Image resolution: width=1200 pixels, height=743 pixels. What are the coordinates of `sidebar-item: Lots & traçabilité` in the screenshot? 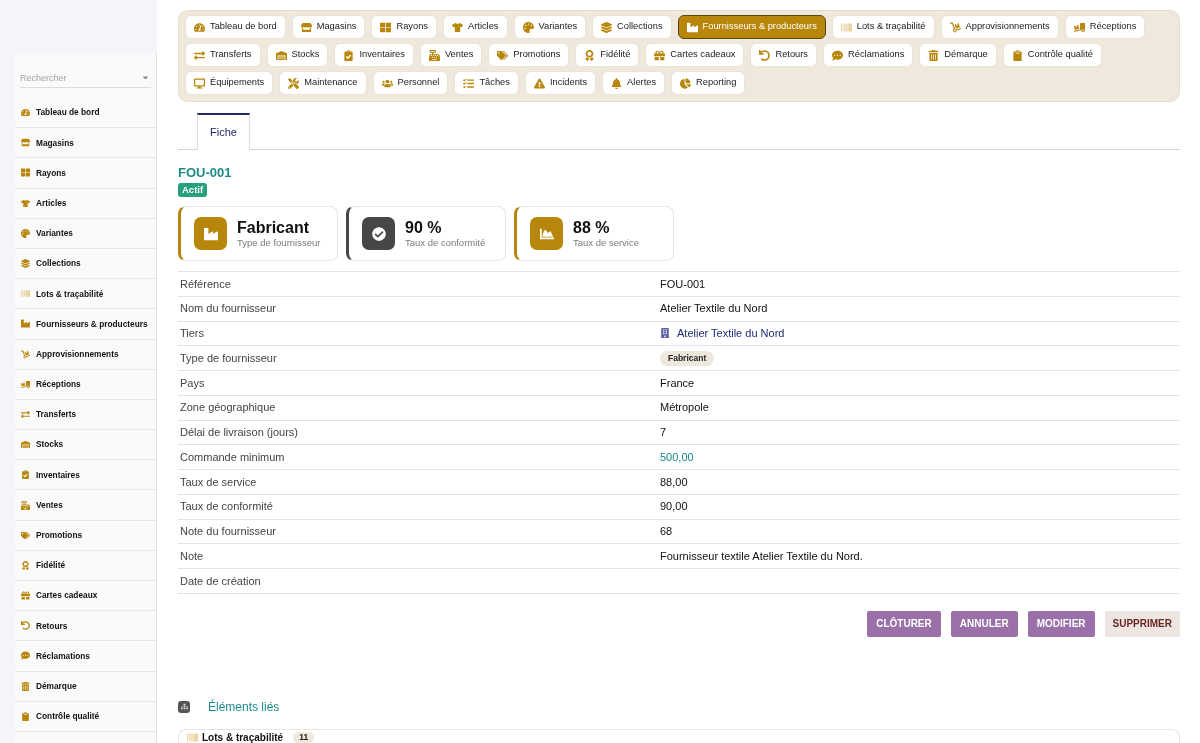 It's located at (85, 294).